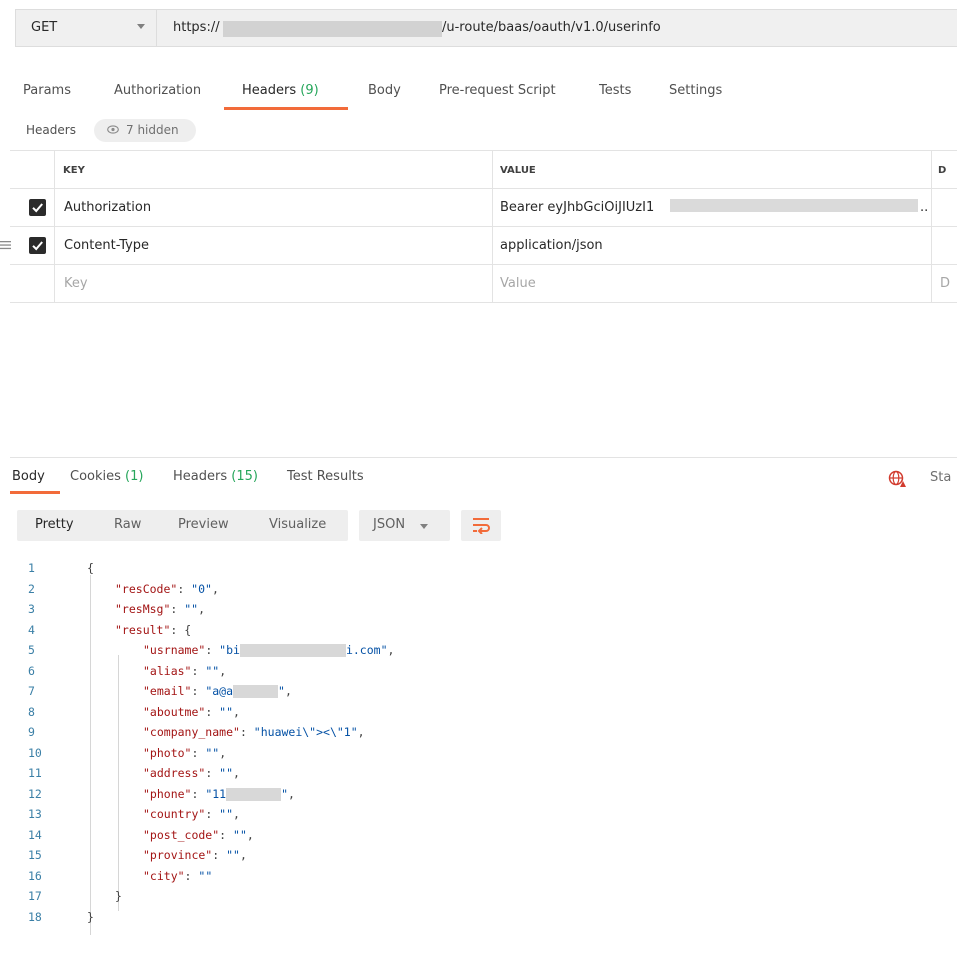 Image resolution: width=957 pixels, height=954 pixels. Describe the element at coordinates (31, 629) in the screenshot. I see `line-number: 4` at that location.